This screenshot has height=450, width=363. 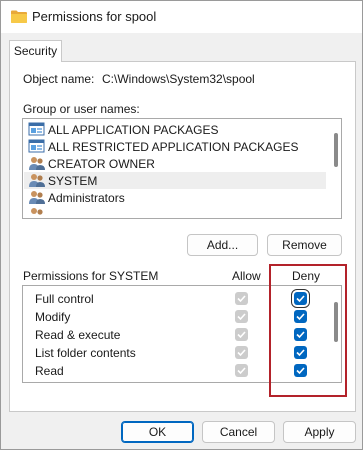 I want to click on list-item-all-application-packages: ALL APPLICATION PACKAGES, so click(x=175, y=129).